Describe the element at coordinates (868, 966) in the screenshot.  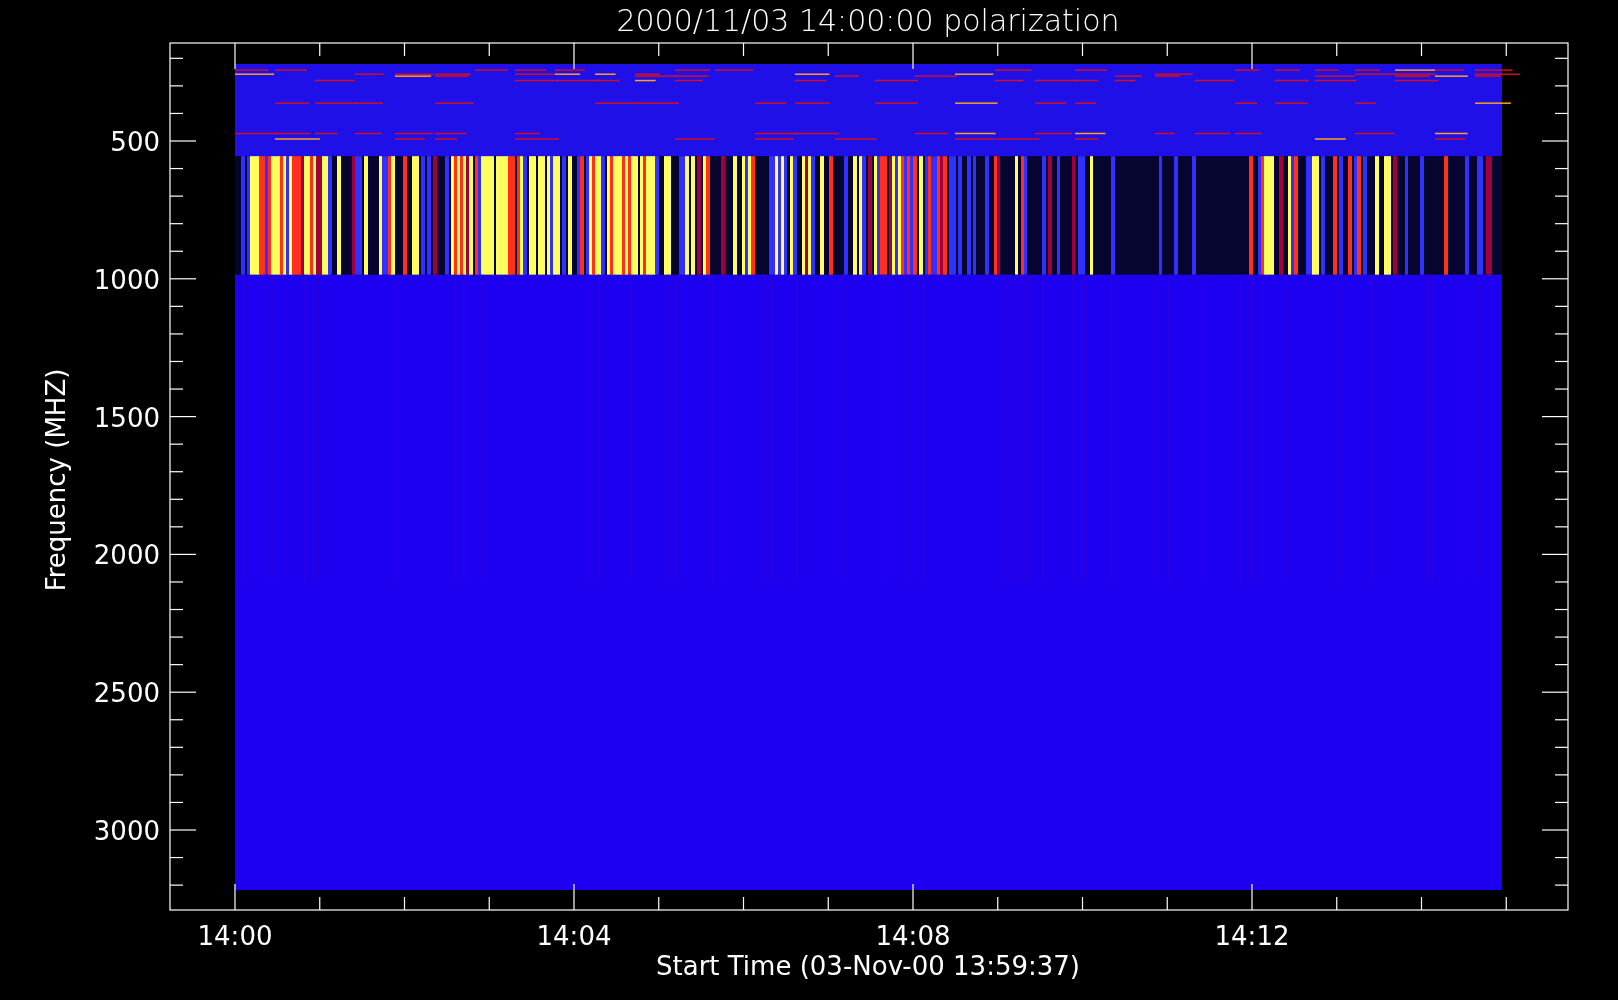
I see `axis-label: Start Time (03-Nov-00 13:59:37)` at that location.